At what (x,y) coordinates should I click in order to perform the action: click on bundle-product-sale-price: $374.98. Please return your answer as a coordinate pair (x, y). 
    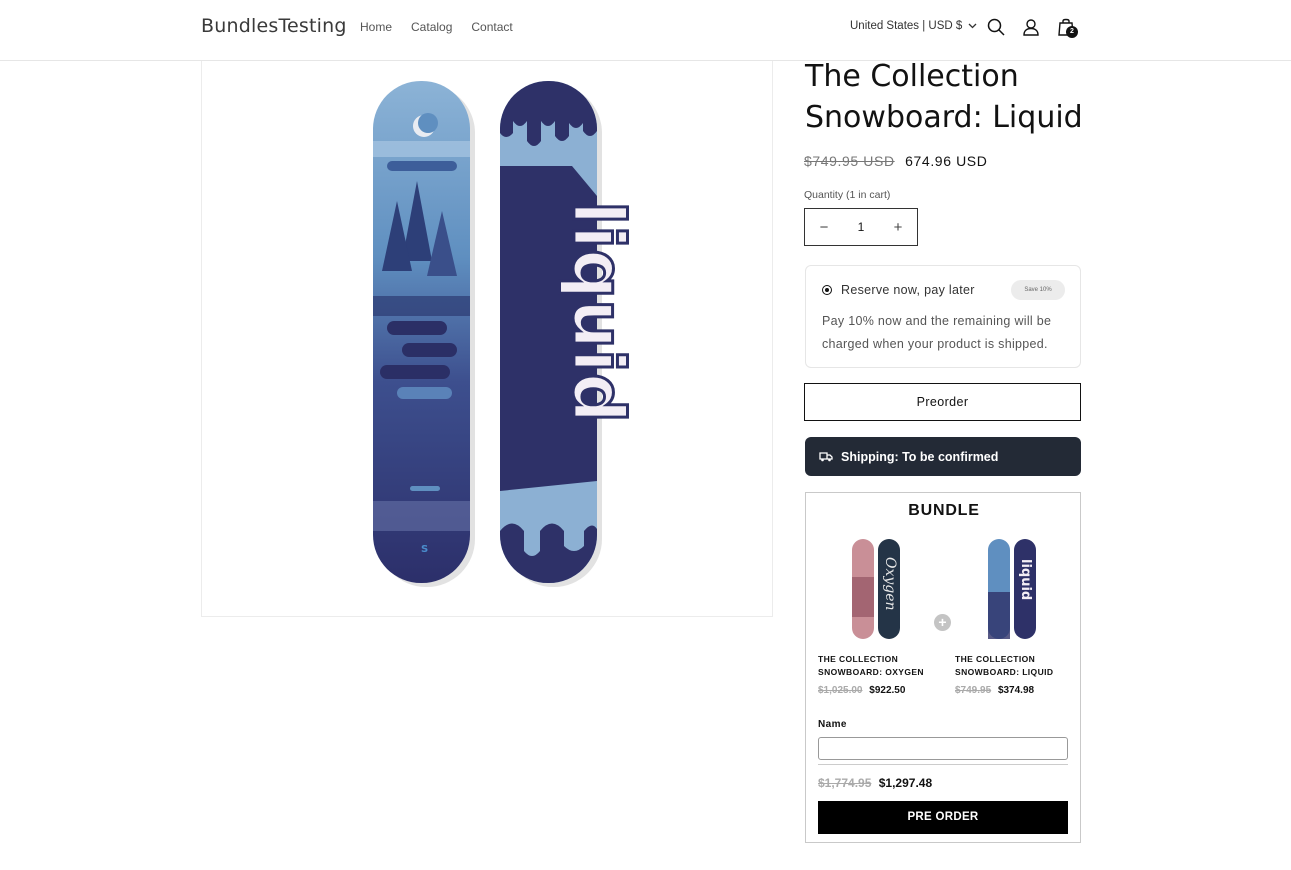
    Looking at the image, I should click on (1016, 690).